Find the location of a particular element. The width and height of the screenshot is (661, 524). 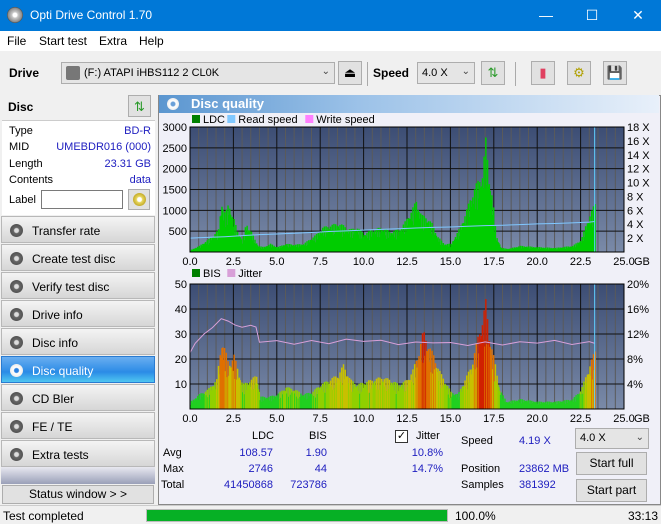

drive-icon is located at coordinates (73, 73).